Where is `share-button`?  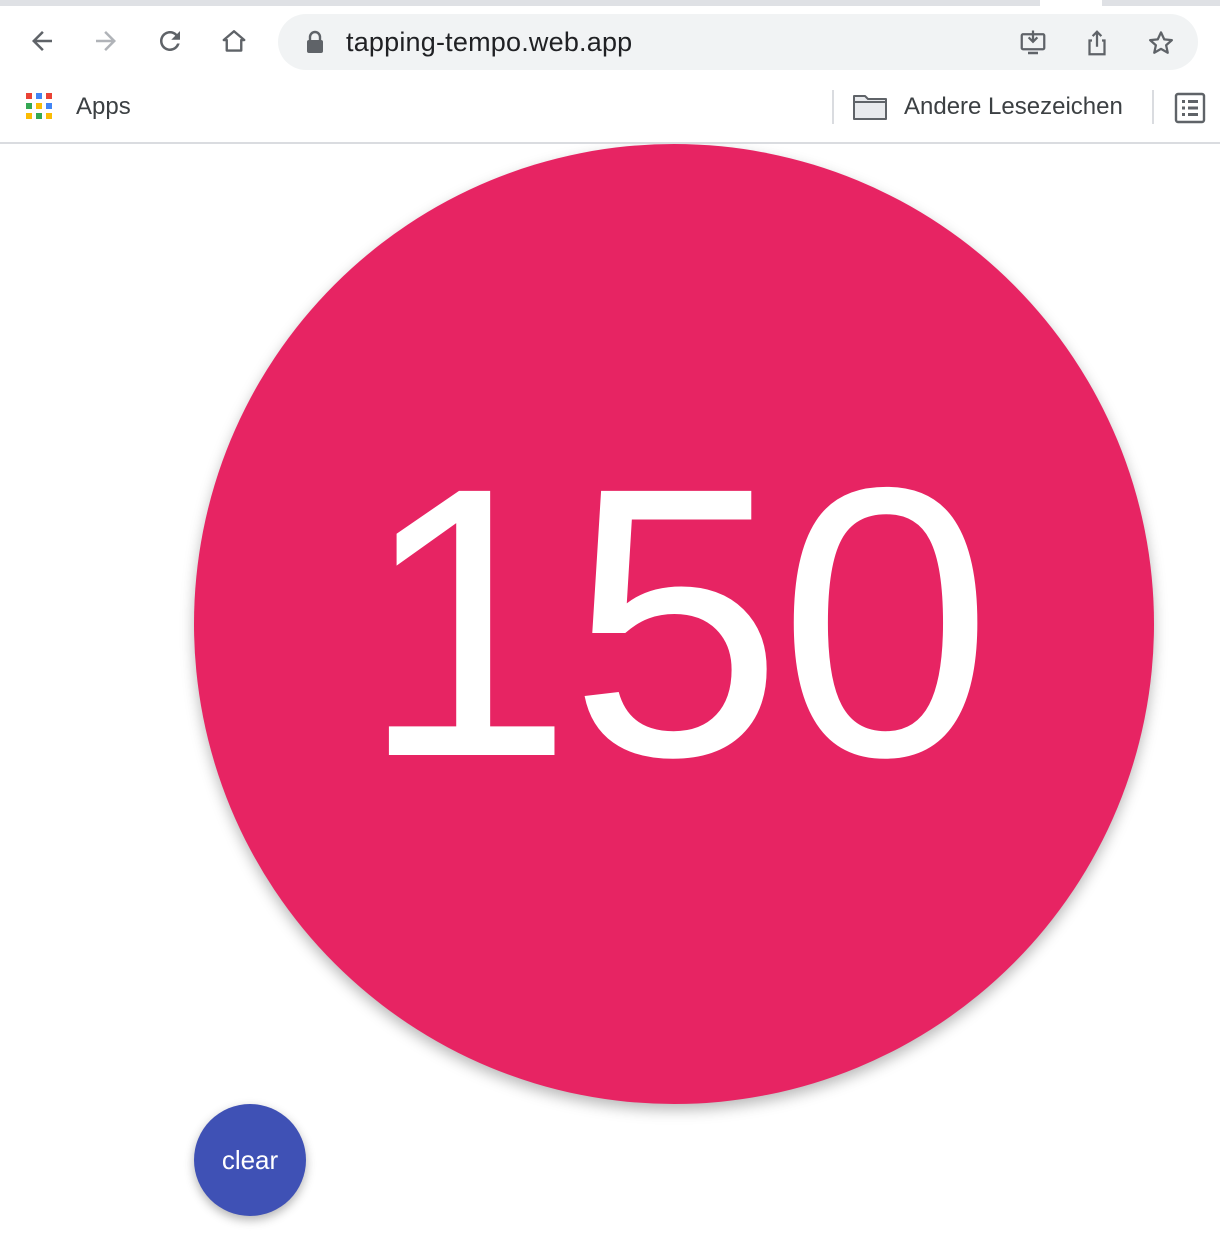 share-button is located at coordinates (1097, 43).